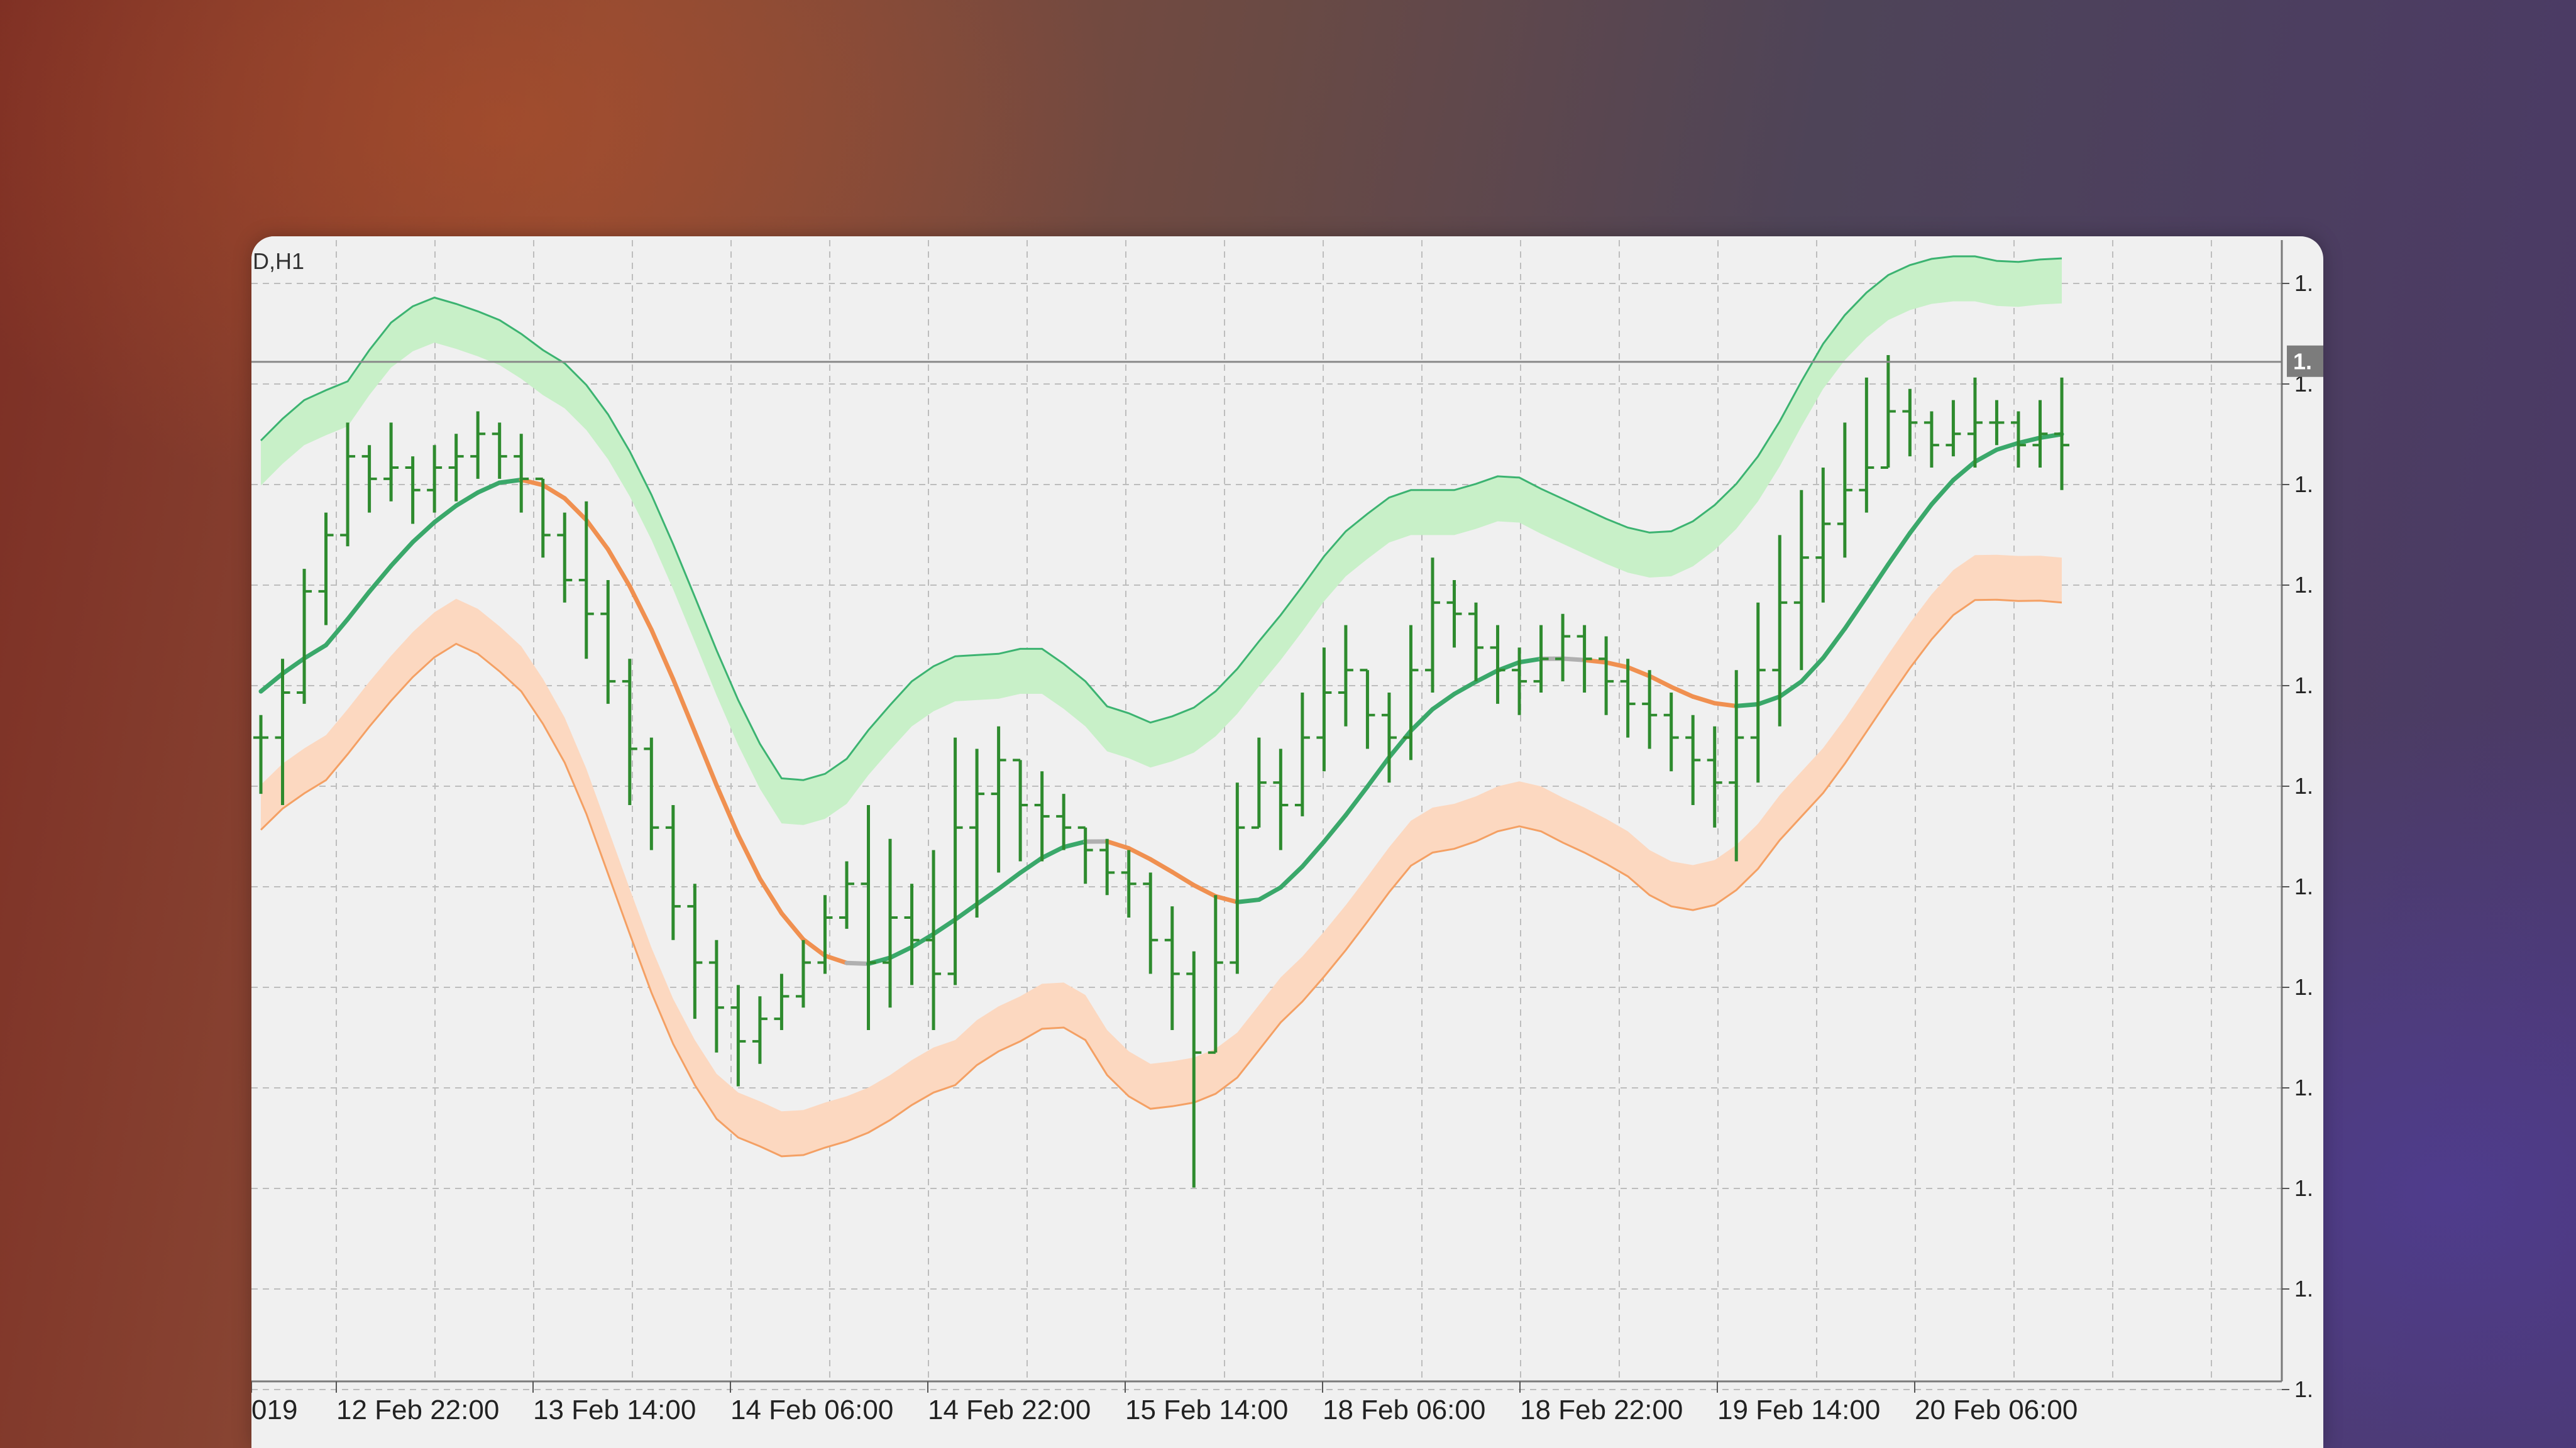  I want to click on x-tick-label: 18 Feb 06:00, so click(1404, 1410).